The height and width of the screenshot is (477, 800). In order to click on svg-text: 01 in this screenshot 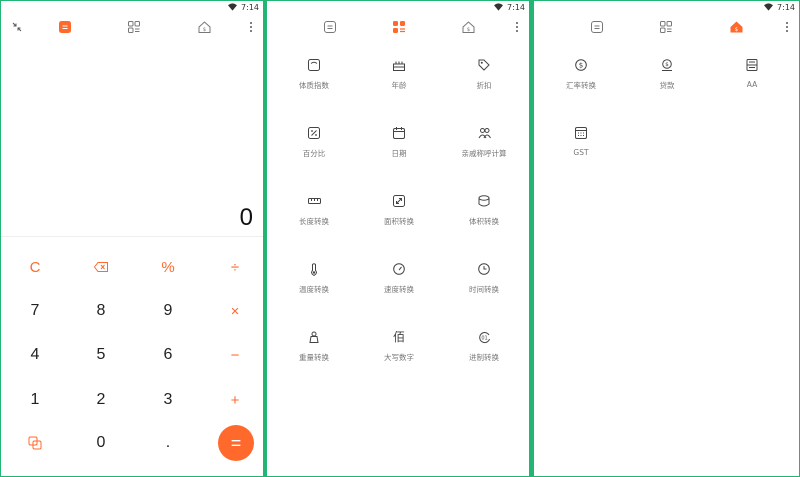, I will do `click(484, 338)`.